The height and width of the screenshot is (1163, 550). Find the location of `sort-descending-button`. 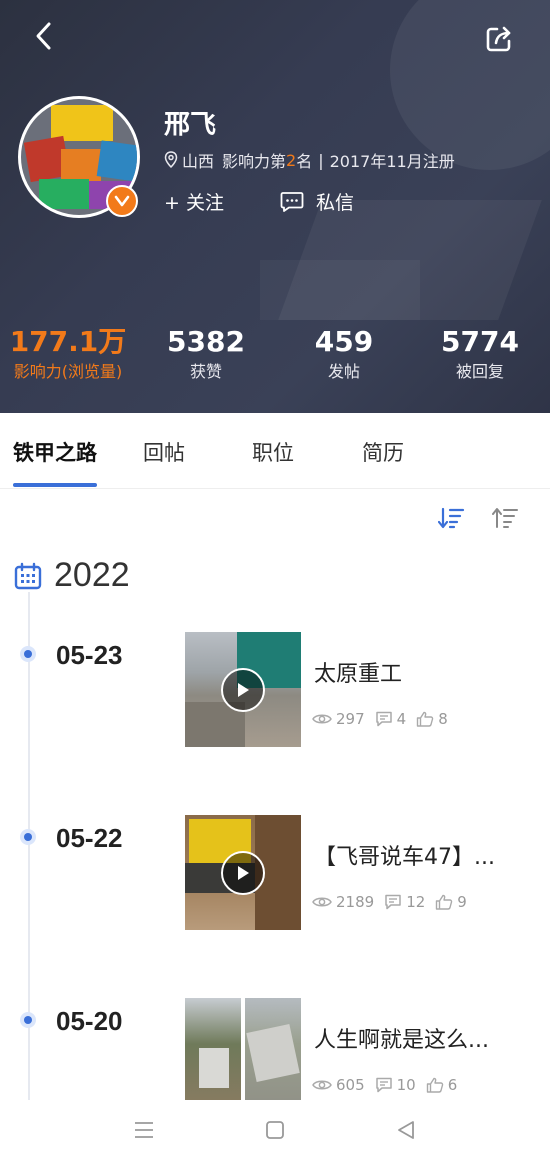

sort-descending-button is located at coordinates (451, 518).